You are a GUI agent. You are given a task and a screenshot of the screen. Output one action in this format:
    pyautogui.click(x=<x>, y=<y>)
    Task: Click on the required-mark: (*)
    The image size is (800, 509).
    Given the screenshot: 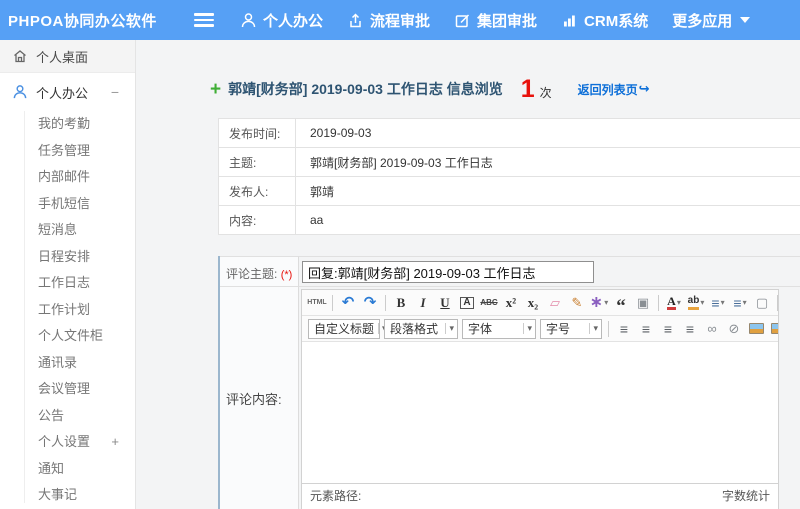 What is the action you would take?
    pyautogui.click(x=286, y=275)
    